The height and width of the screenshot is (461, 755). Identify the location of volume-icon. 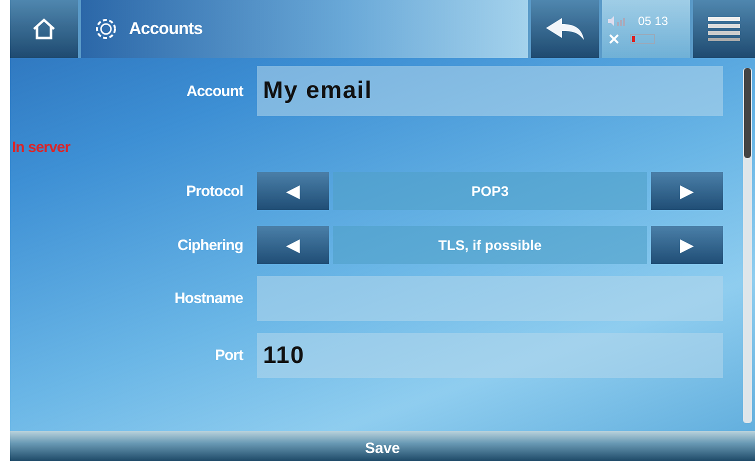
(618, 21).